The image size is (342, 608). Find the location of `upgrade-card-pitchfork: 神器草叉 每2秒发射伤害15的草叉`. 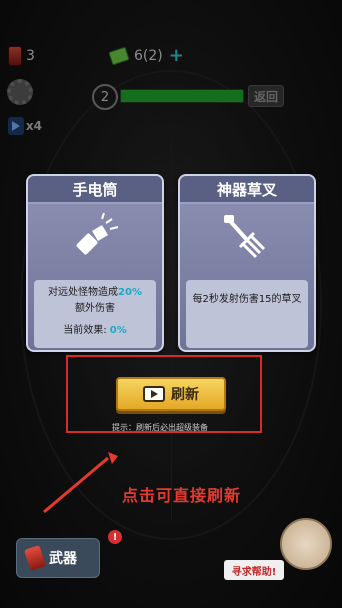

upgrade-card-pitchfork: 神器草叉 每2秒发射伤害15的草叉 is located at coordinates (247, 263).